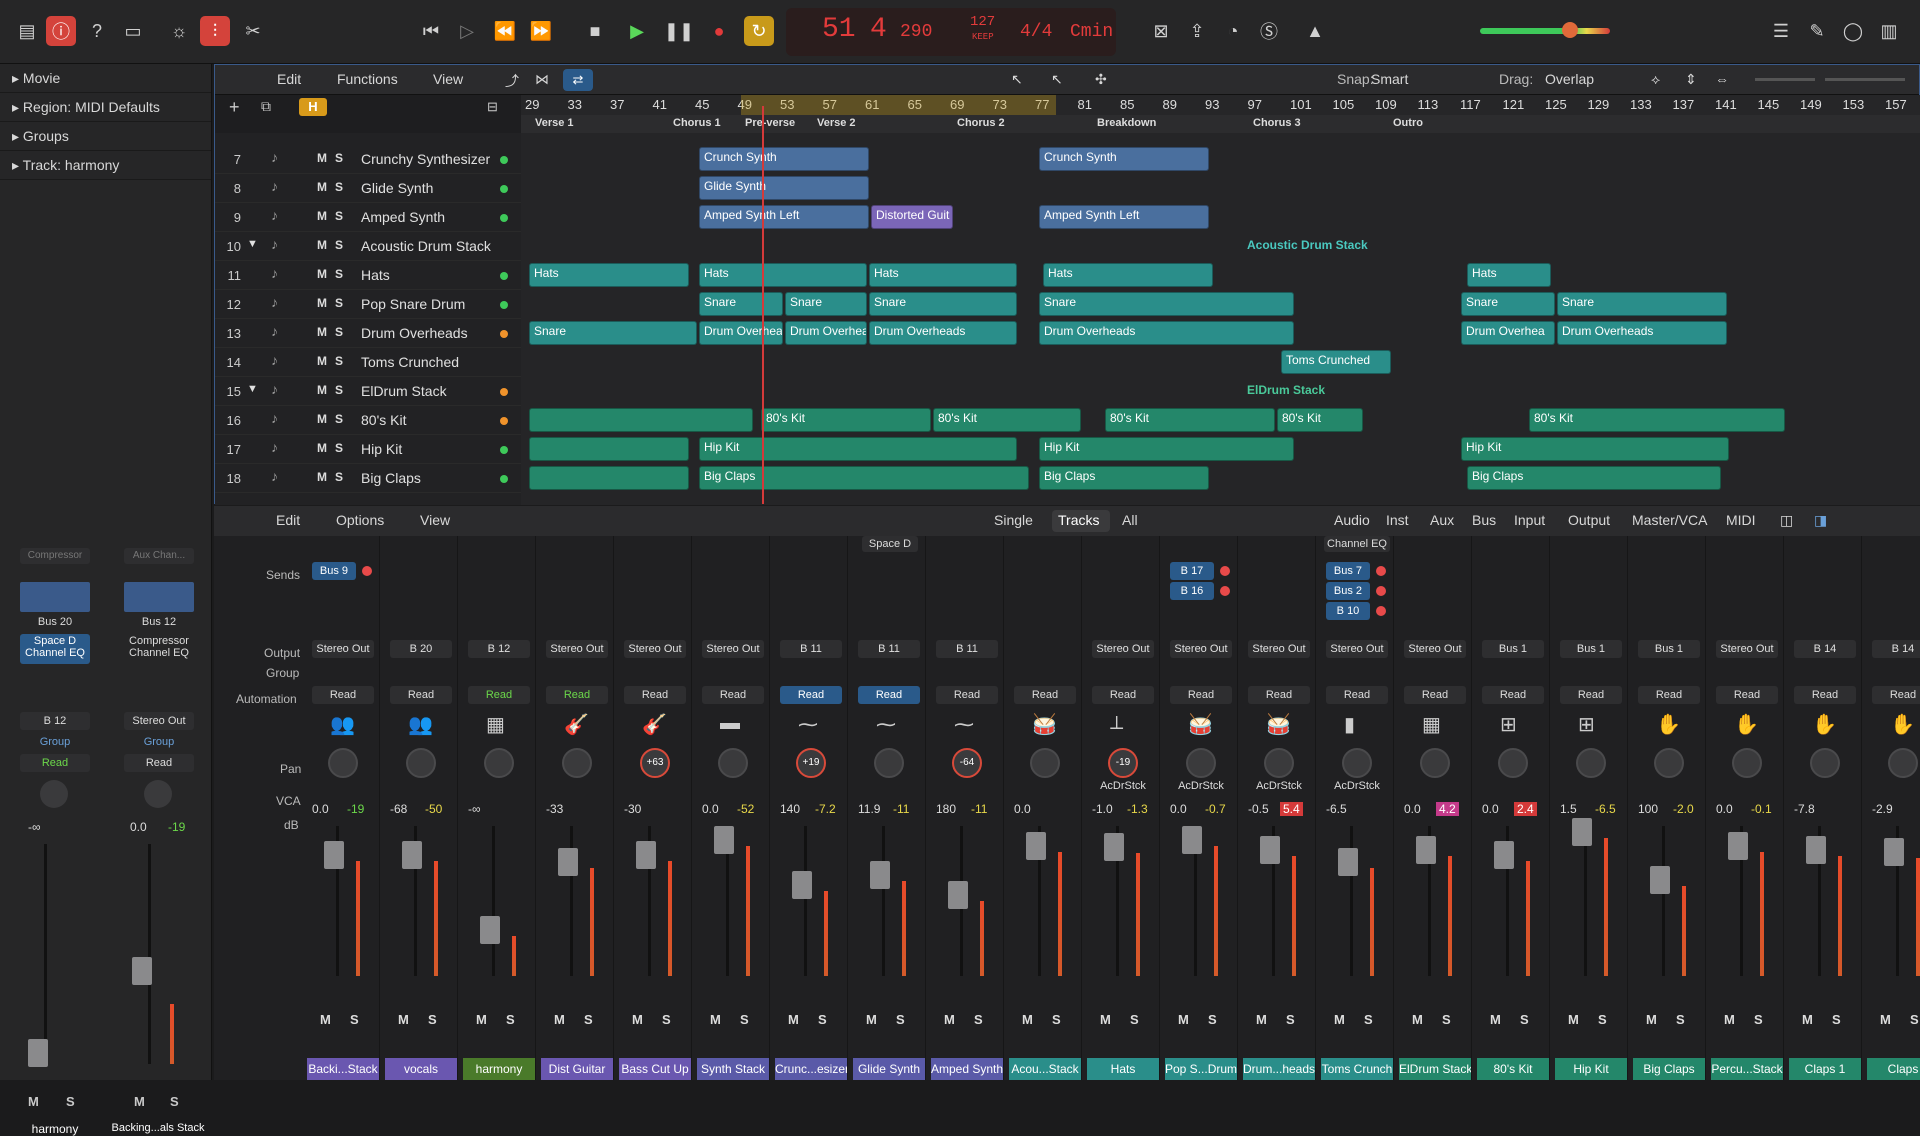 This screenshot has height=1136, width=1920. Describe the element at coordinates (541, 31) in the screenshot. I see `fast-forward-icon: ⏩` at that location.